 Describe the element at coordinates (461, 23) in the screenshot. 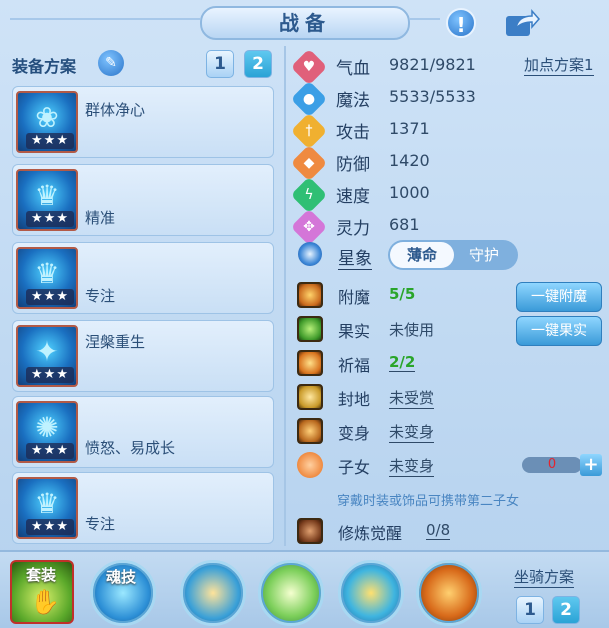

I see `help-button: !` at that location.